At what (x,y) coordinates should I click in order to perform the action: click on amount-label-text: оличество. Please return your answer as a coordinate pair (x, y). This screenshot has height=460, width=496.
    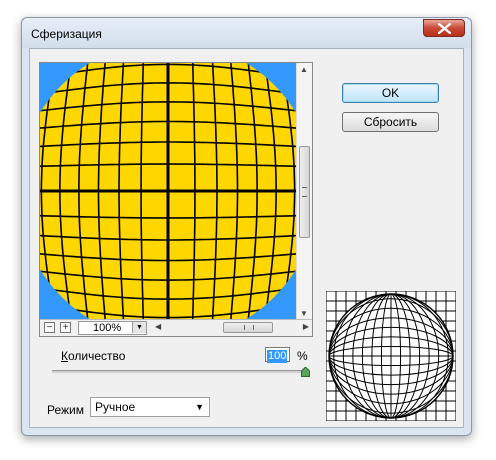
    Looking at the image, I should click on (97, 356).